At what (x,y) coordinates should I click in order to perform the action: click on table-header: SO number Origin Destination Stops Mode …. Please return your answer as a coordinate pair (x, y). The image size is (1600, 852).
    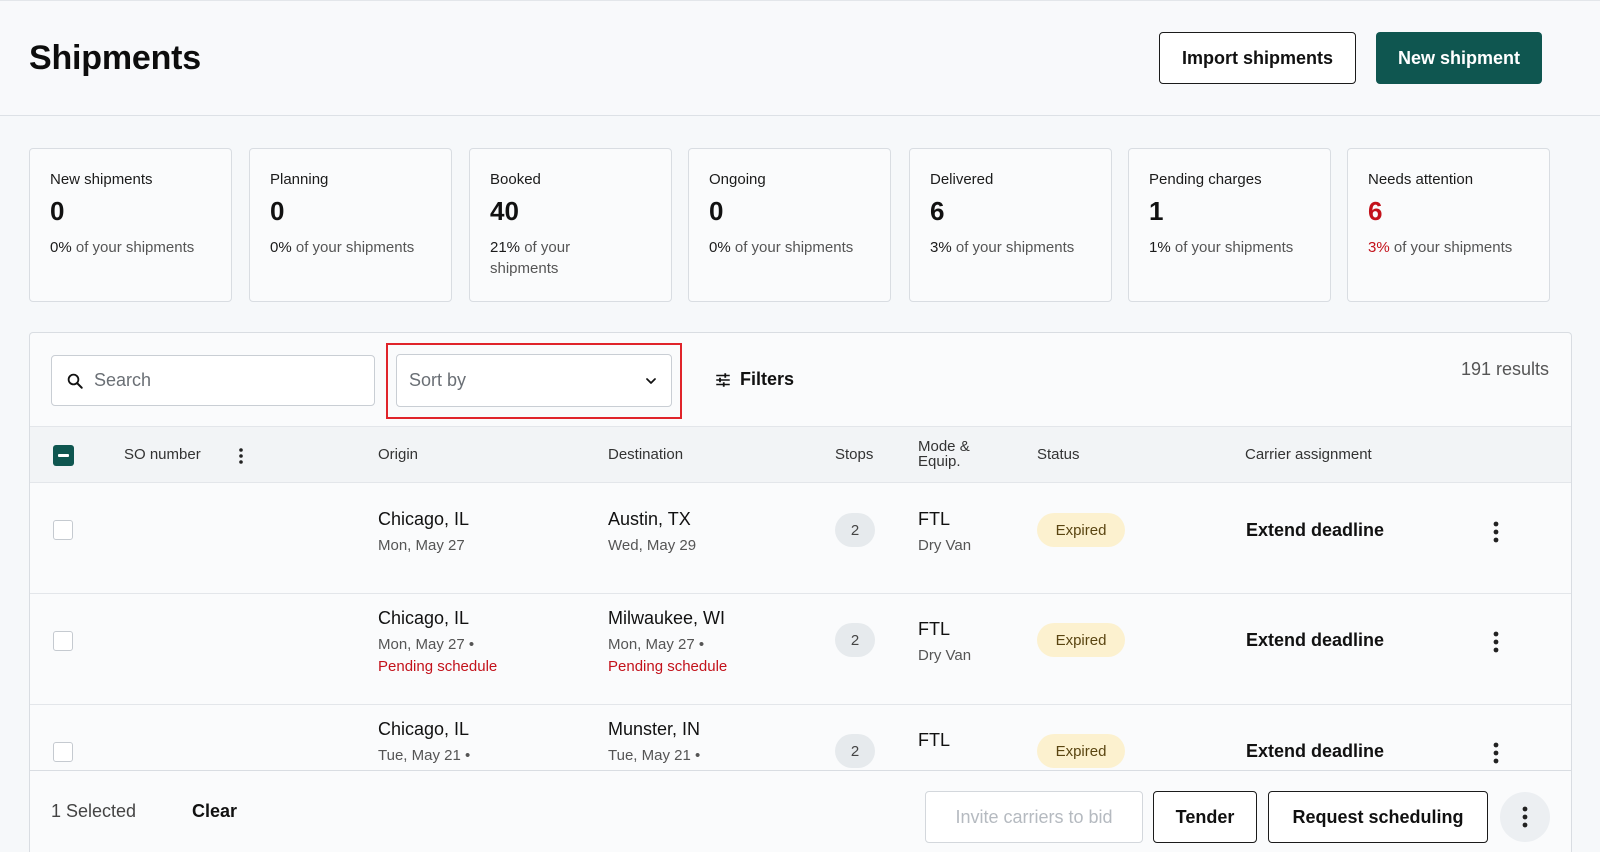
    Looking at the image, I should click on (800, 454).